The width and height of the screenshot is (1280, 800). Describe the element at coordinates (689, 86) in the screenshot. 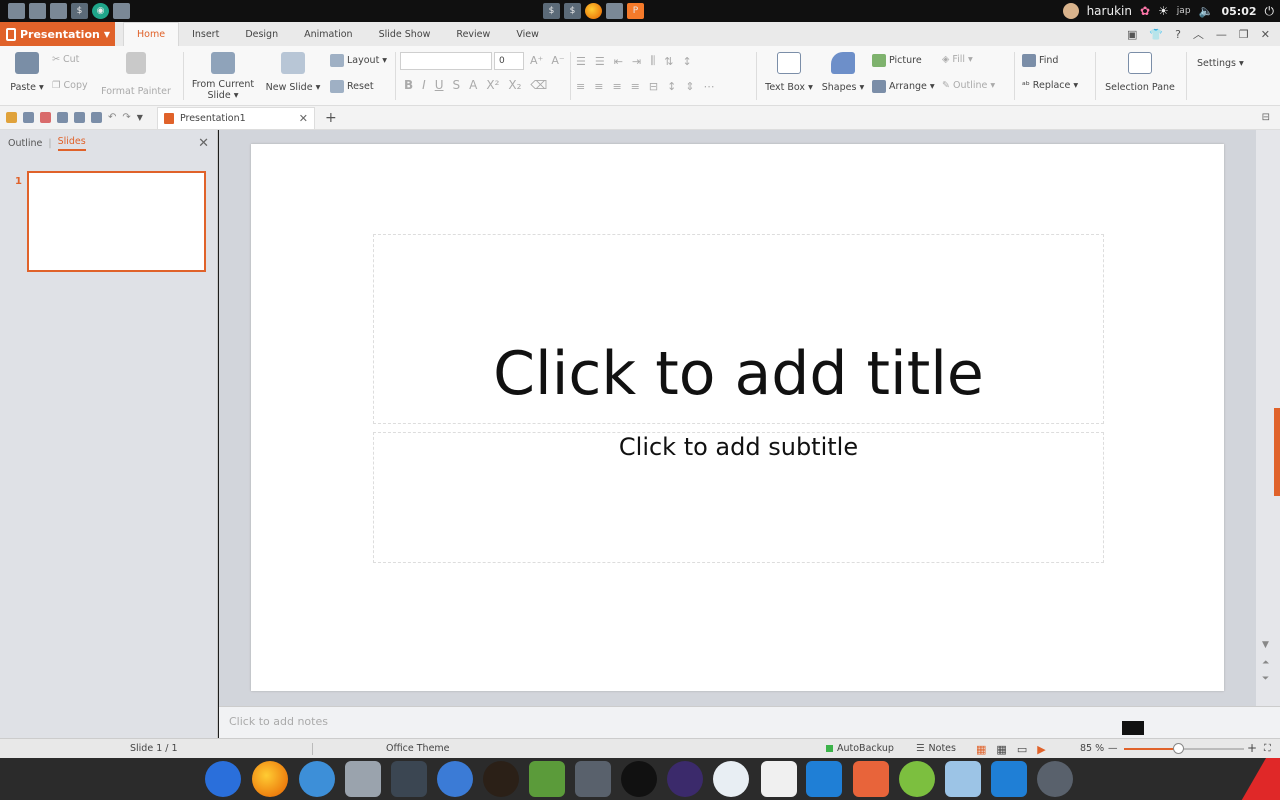

I see `paragraph-spacing-icon: ⇕` at that location.